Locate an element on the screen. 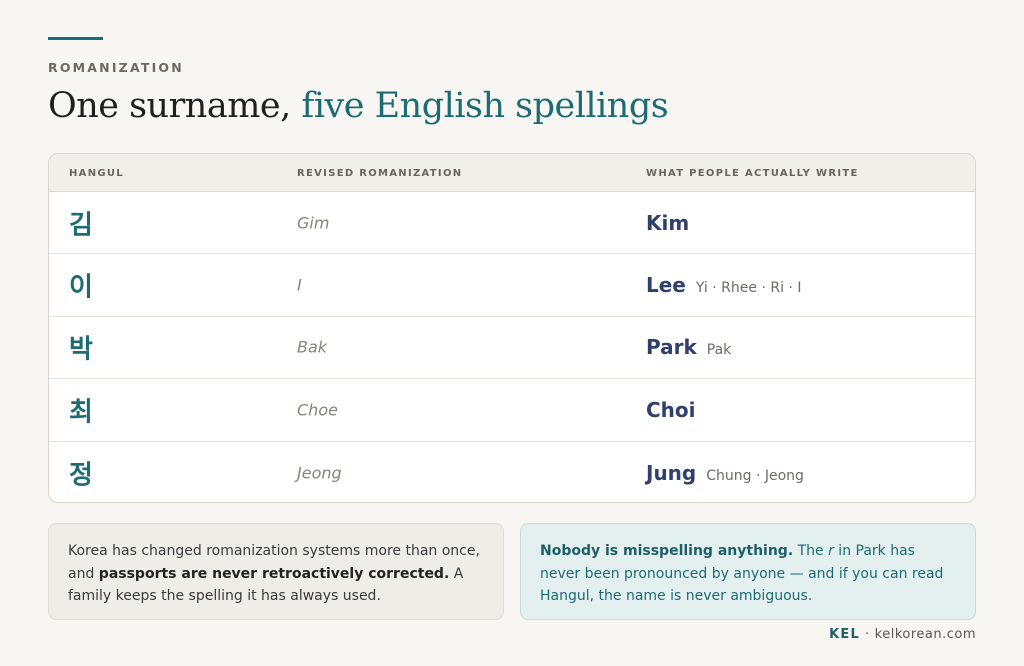  footer-credit: KEL · kelkorean.com is located at coordinates (902, 634).